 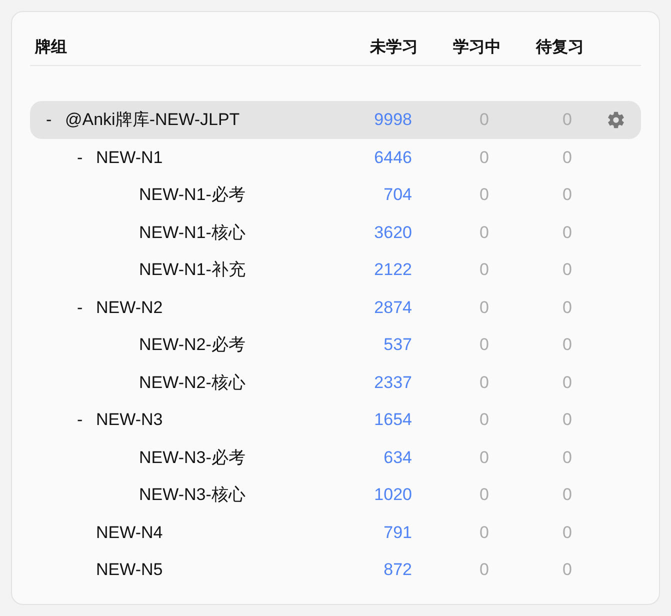 What do you see at coordinates (129, 419) in the screenshot?
I see `deck-name: NEW-N3` at bounding box center [129, 419].